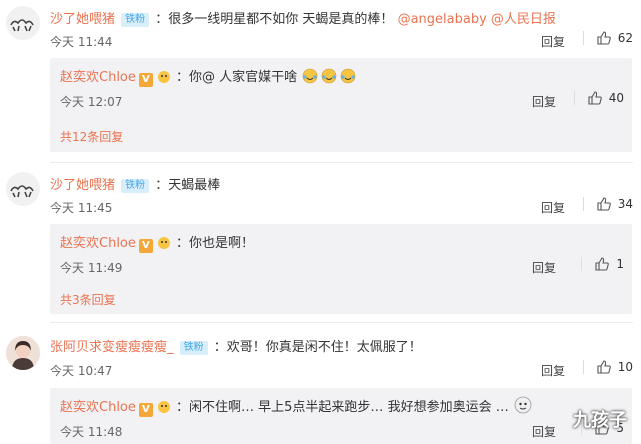 The height and width of the screenshot is (444, 641). I want to click on comment-username: 张阿贝求变瘦瘦瘦瘦_, so click(112, 347).